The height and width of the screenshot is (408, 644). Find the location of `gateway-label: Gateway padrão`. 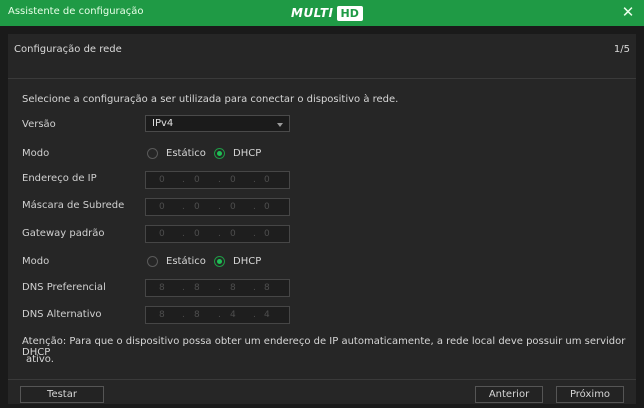

gateway-label: Gateway padrão is located at coordinates (63, 233).